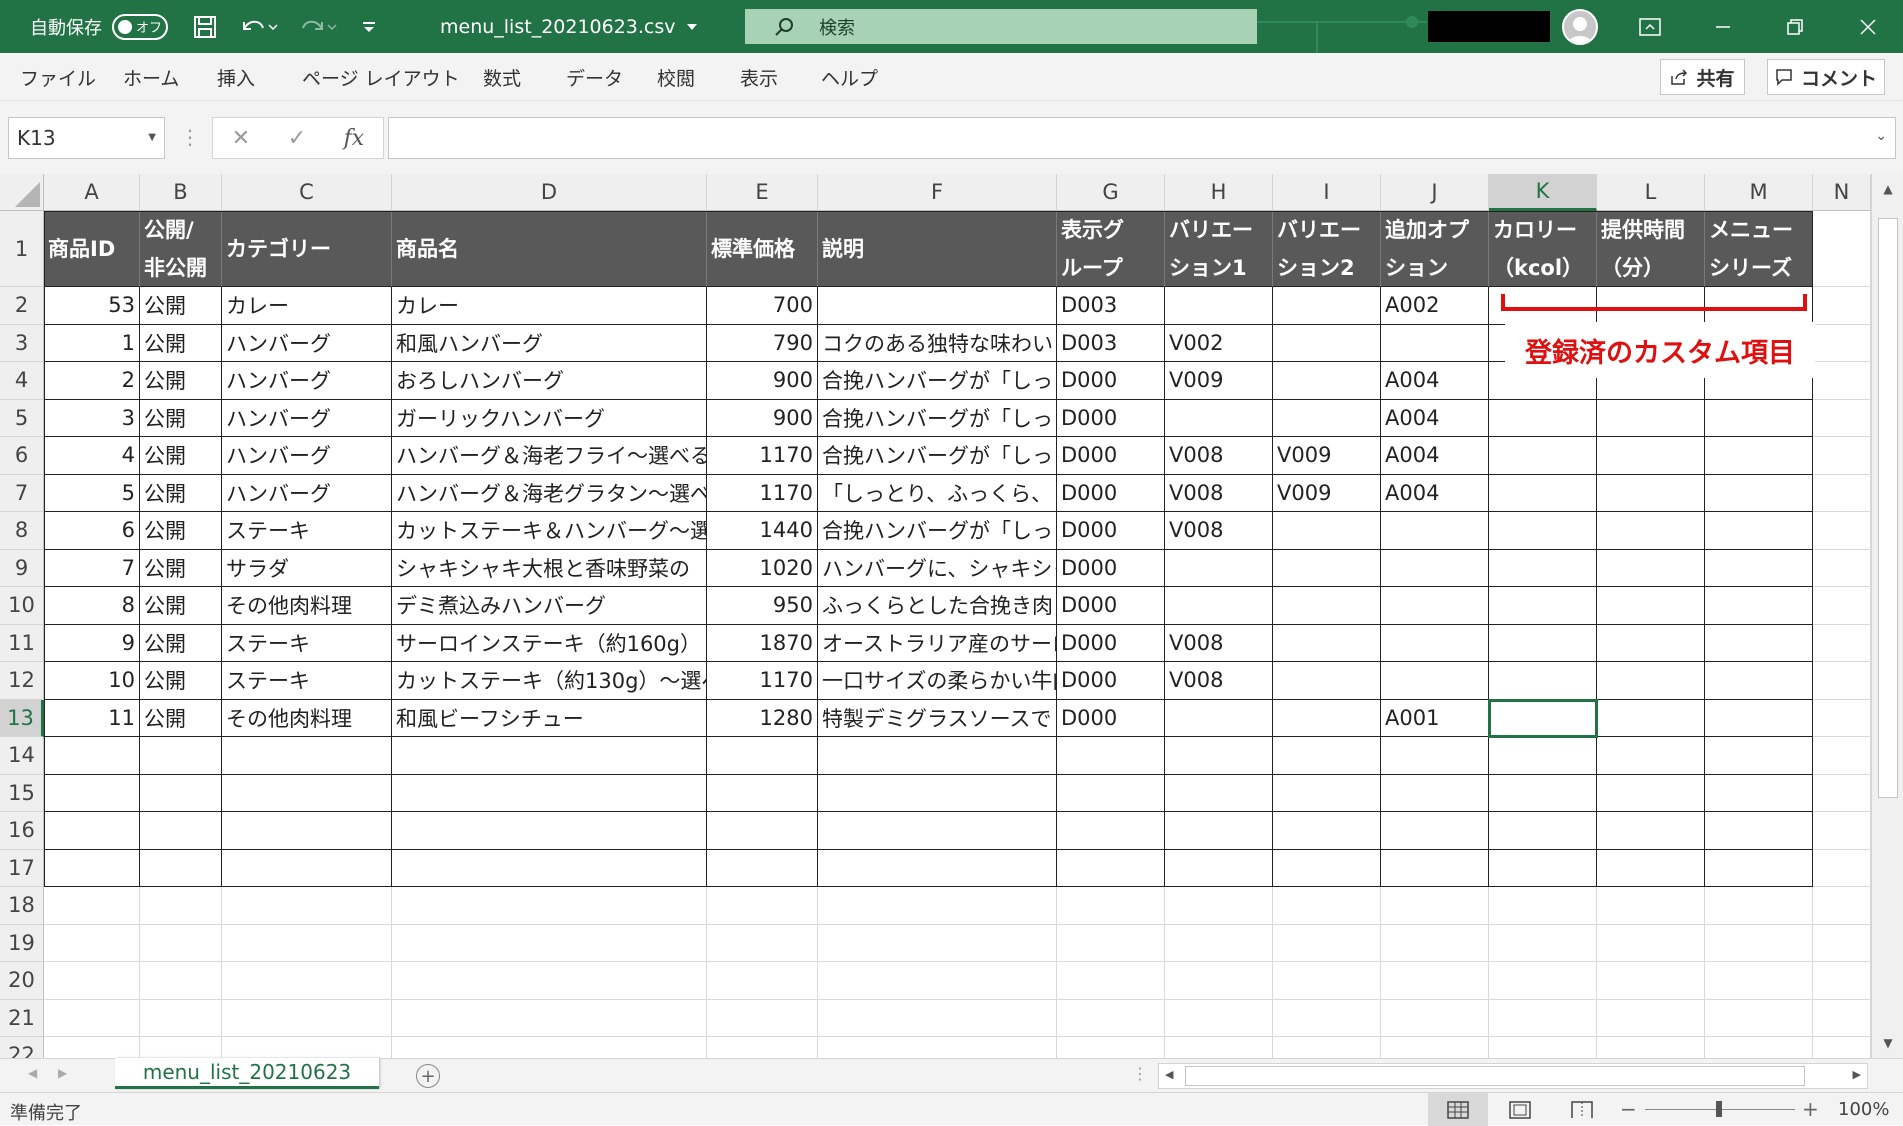 The width and height of the screenshot is (1903, 1126). What do you see at coordinates (1842, 343) in the screenshot?
I see `cell-n3` at bounding box center [1842, 343].